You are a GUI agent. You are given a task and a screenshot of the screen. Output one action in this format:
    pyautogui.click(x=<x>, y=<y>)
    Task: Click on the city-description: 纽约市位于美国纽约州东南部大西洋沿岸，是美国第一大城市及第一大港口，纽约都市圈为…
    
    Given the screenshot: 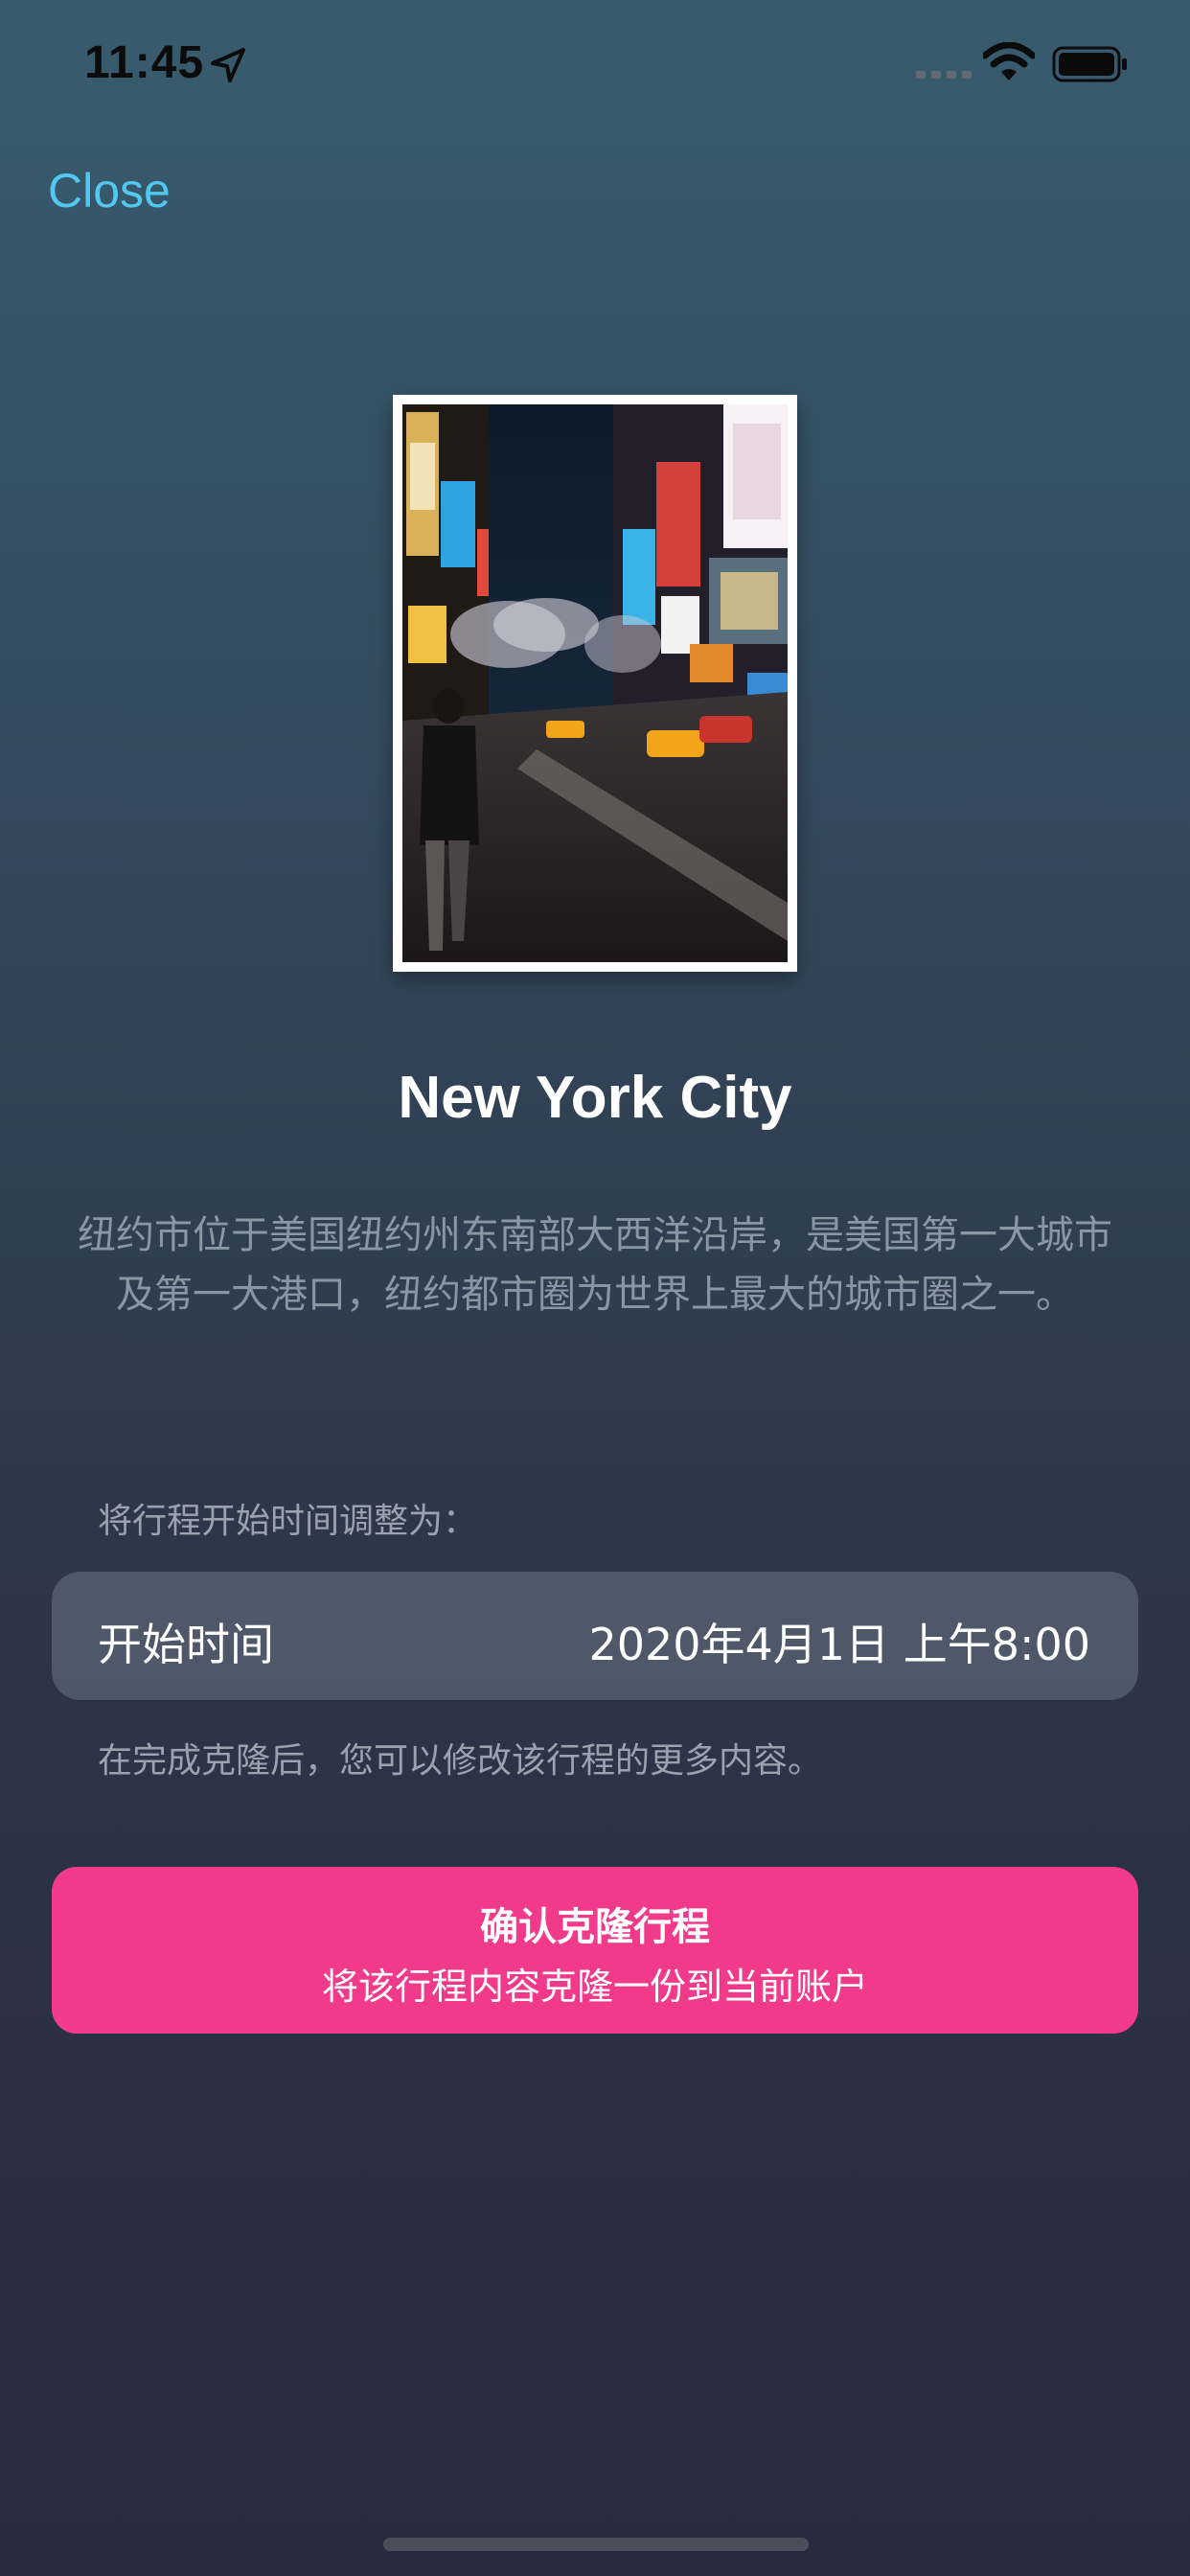 What is the action you would take?
    pyautogui.click(x=595, y=1265)
    